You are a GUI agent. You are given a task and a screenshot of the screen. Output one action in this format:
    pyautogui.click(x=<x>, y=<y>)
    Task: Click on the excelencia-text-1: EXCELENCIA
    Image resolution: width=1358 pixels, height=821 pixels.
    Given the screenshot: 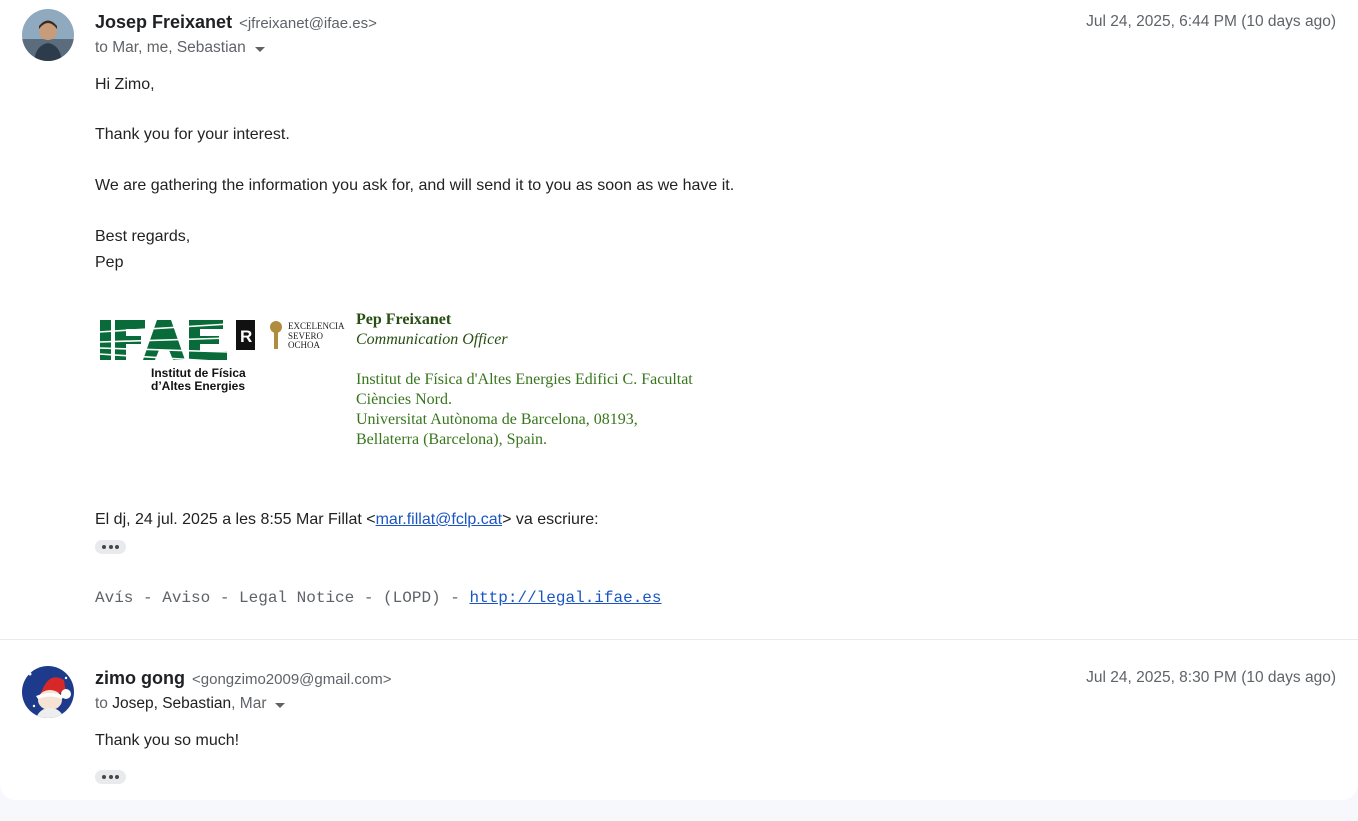 What is the action you would take?
    pyautogui.click(x=316, y=326)
    